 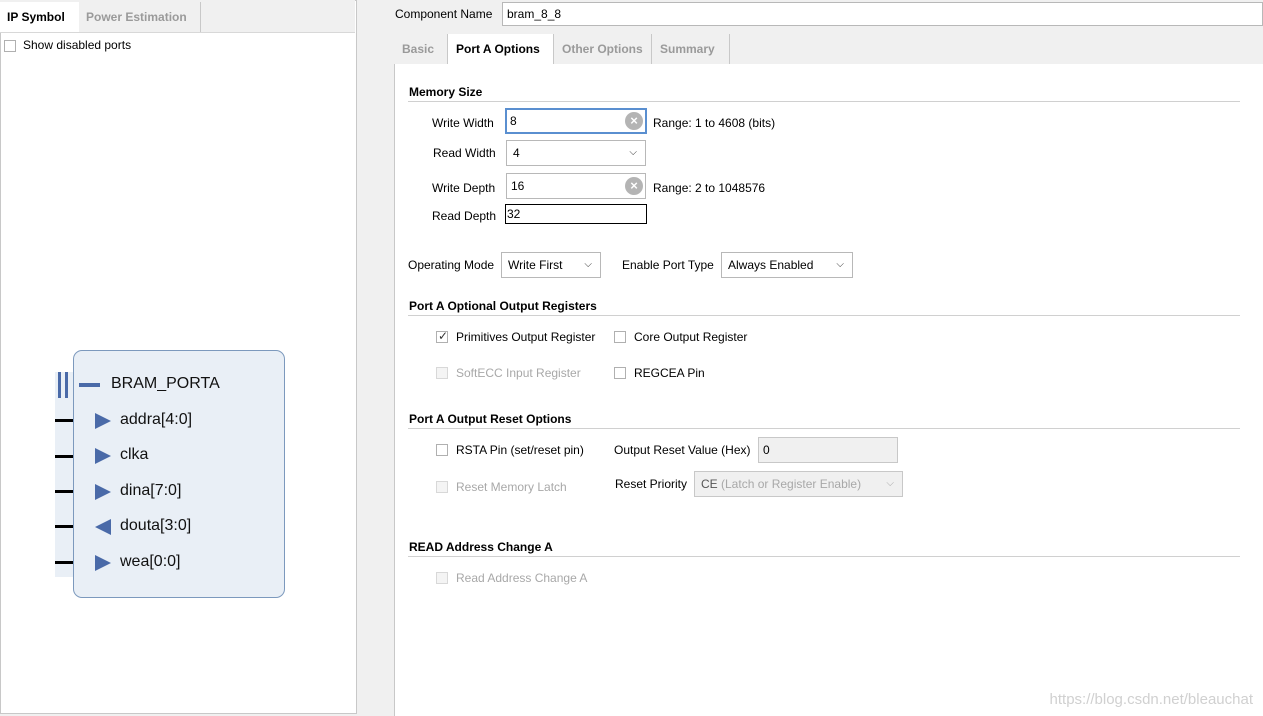 What do you see at coordinates (518, 373) in the screenshot?
I see `softecc-input-register-label: SoftECC Input Register` at bounding box center [518, 373].